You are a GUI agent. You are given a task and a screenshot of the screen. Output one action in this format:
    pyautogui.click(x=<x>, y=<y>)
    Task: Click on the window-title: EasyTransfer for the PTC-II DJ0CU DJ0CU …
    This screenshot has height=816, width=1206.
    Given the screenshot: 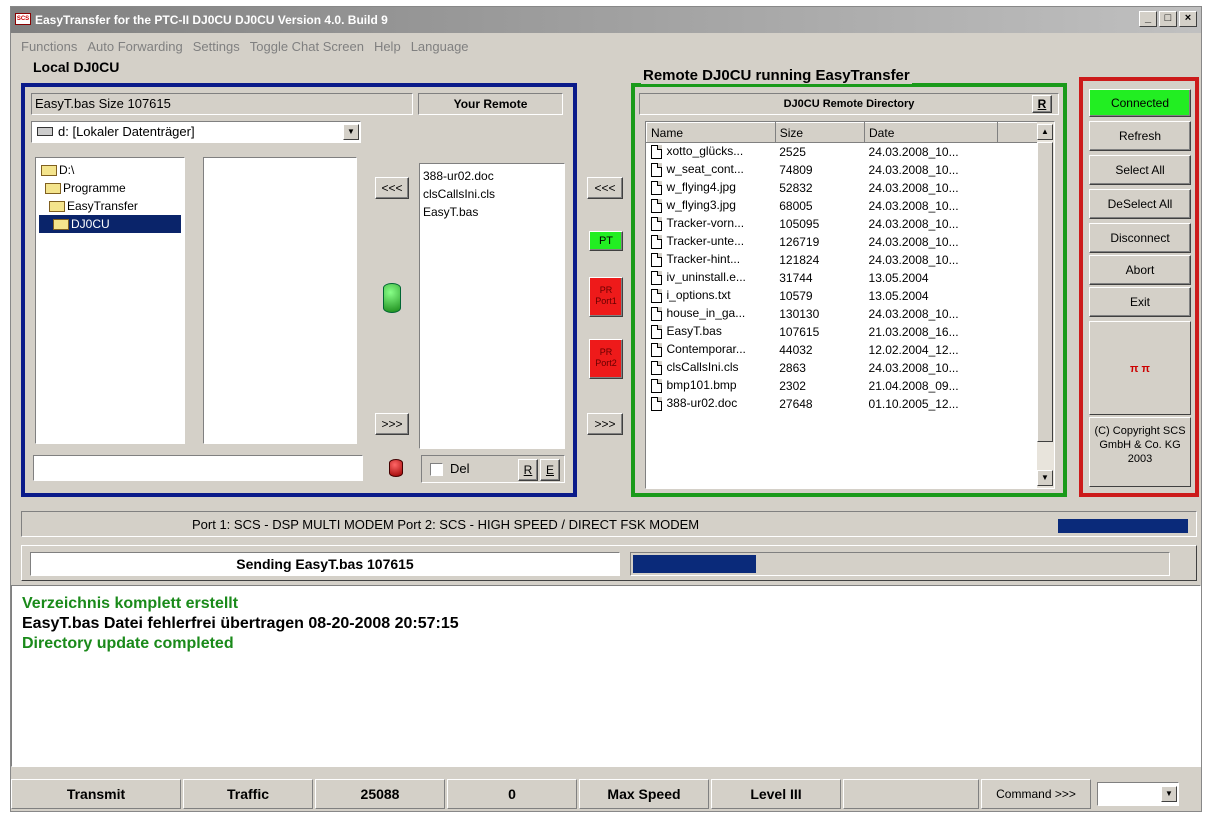 What is the action you would take?
    pyautogui.click(x=211, y=20)
    